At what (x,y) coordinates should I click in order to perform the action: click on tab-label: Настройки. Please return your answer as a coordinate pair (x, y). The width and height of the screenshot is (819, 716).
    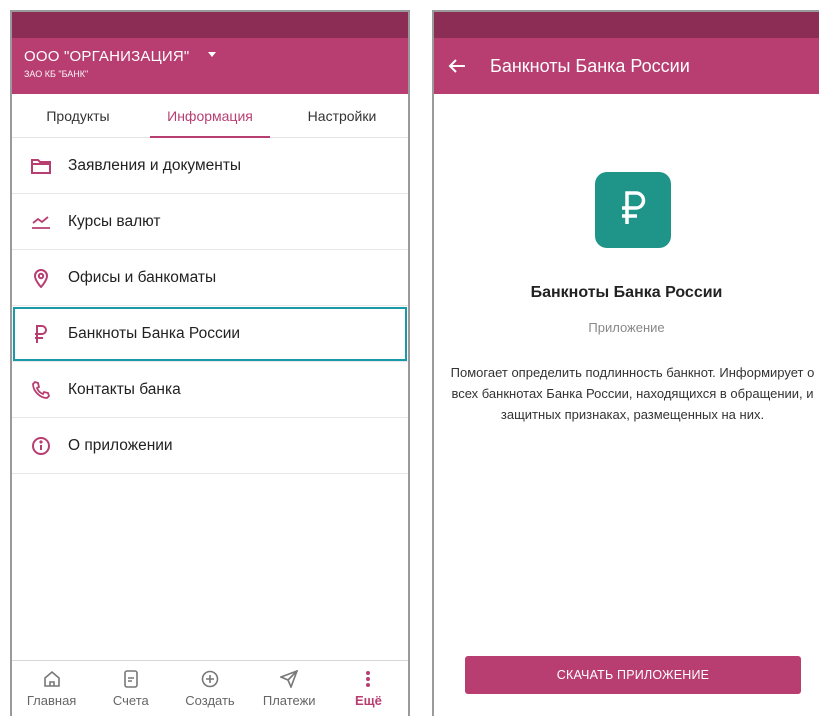
    Looking at the image, I should click on (342, 115).